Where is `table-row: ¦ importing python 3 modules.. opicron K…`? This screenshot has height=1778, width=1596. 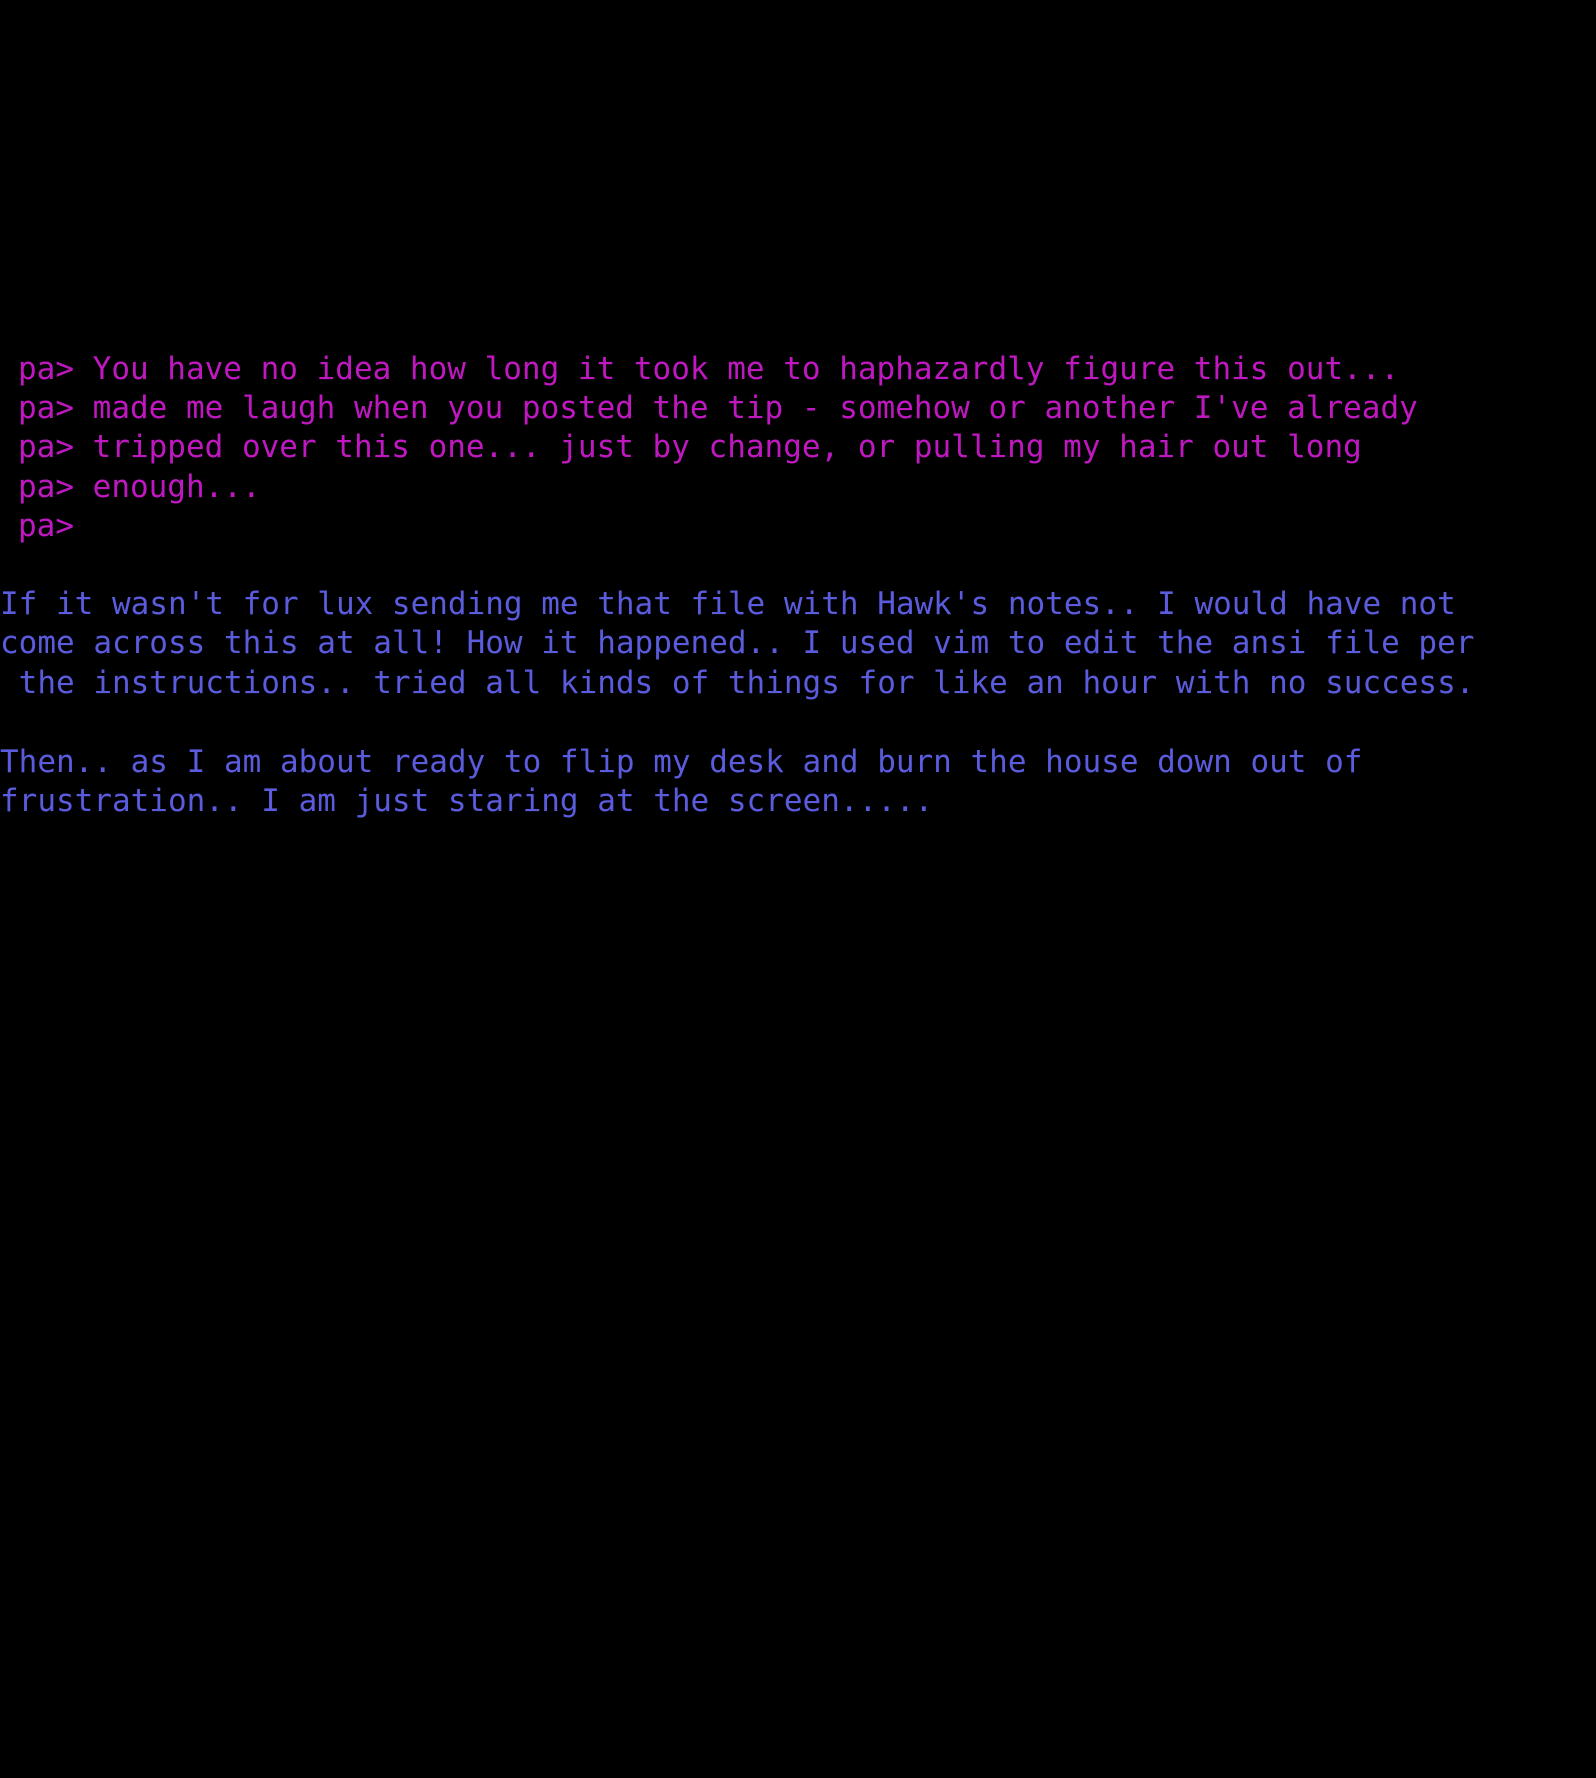 table-row: ¦ importing python 3 modules.. opicron K… is located at coordinates (798, 213).